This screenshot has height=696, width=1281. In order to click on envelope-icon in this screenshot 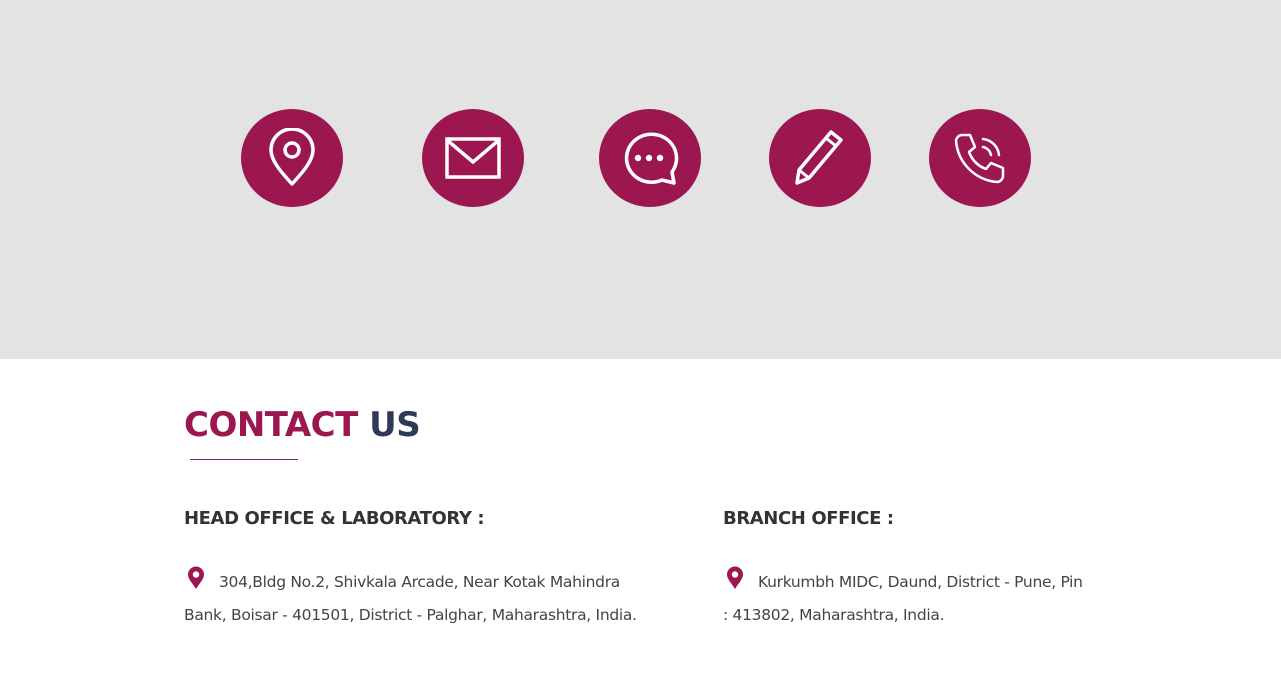, I will do `click(473, 158)`.